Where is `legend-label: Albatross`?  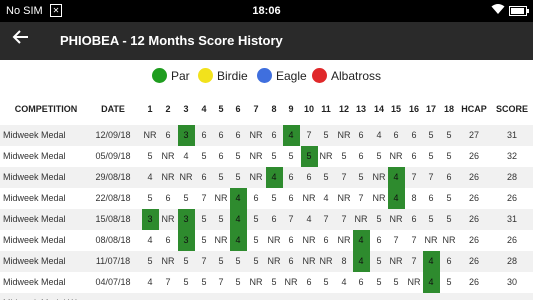 legend-label: Albatross is located at coordinates (356, 76).